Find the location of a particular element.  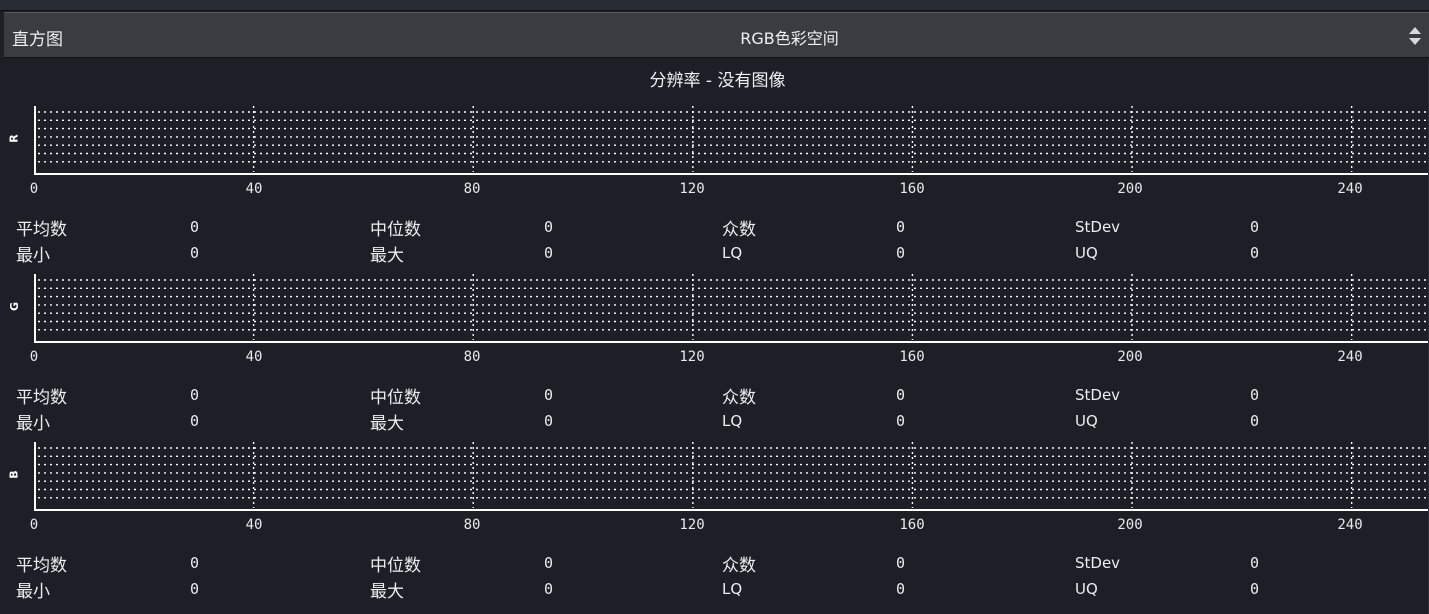

histogram-toolbar: 直方图 RGB色彩空间 is located at coordinates (716, 35).